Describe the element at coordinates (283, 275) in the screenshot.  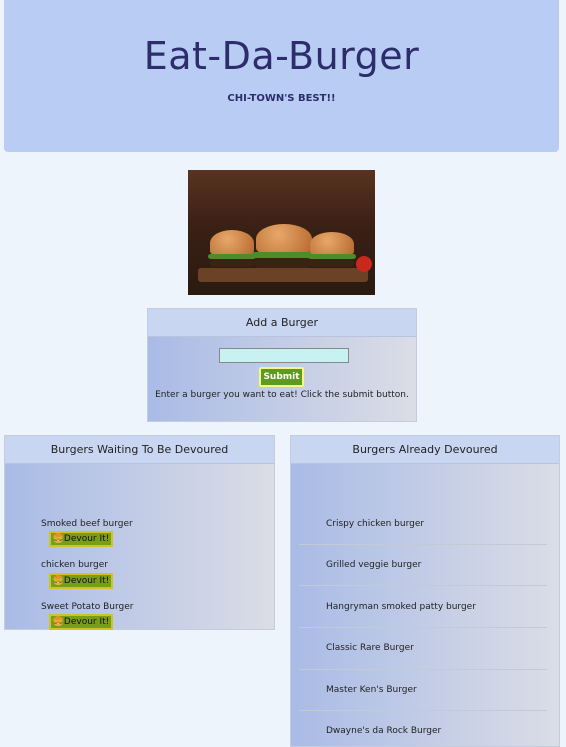
I see `photo-board` at that location.